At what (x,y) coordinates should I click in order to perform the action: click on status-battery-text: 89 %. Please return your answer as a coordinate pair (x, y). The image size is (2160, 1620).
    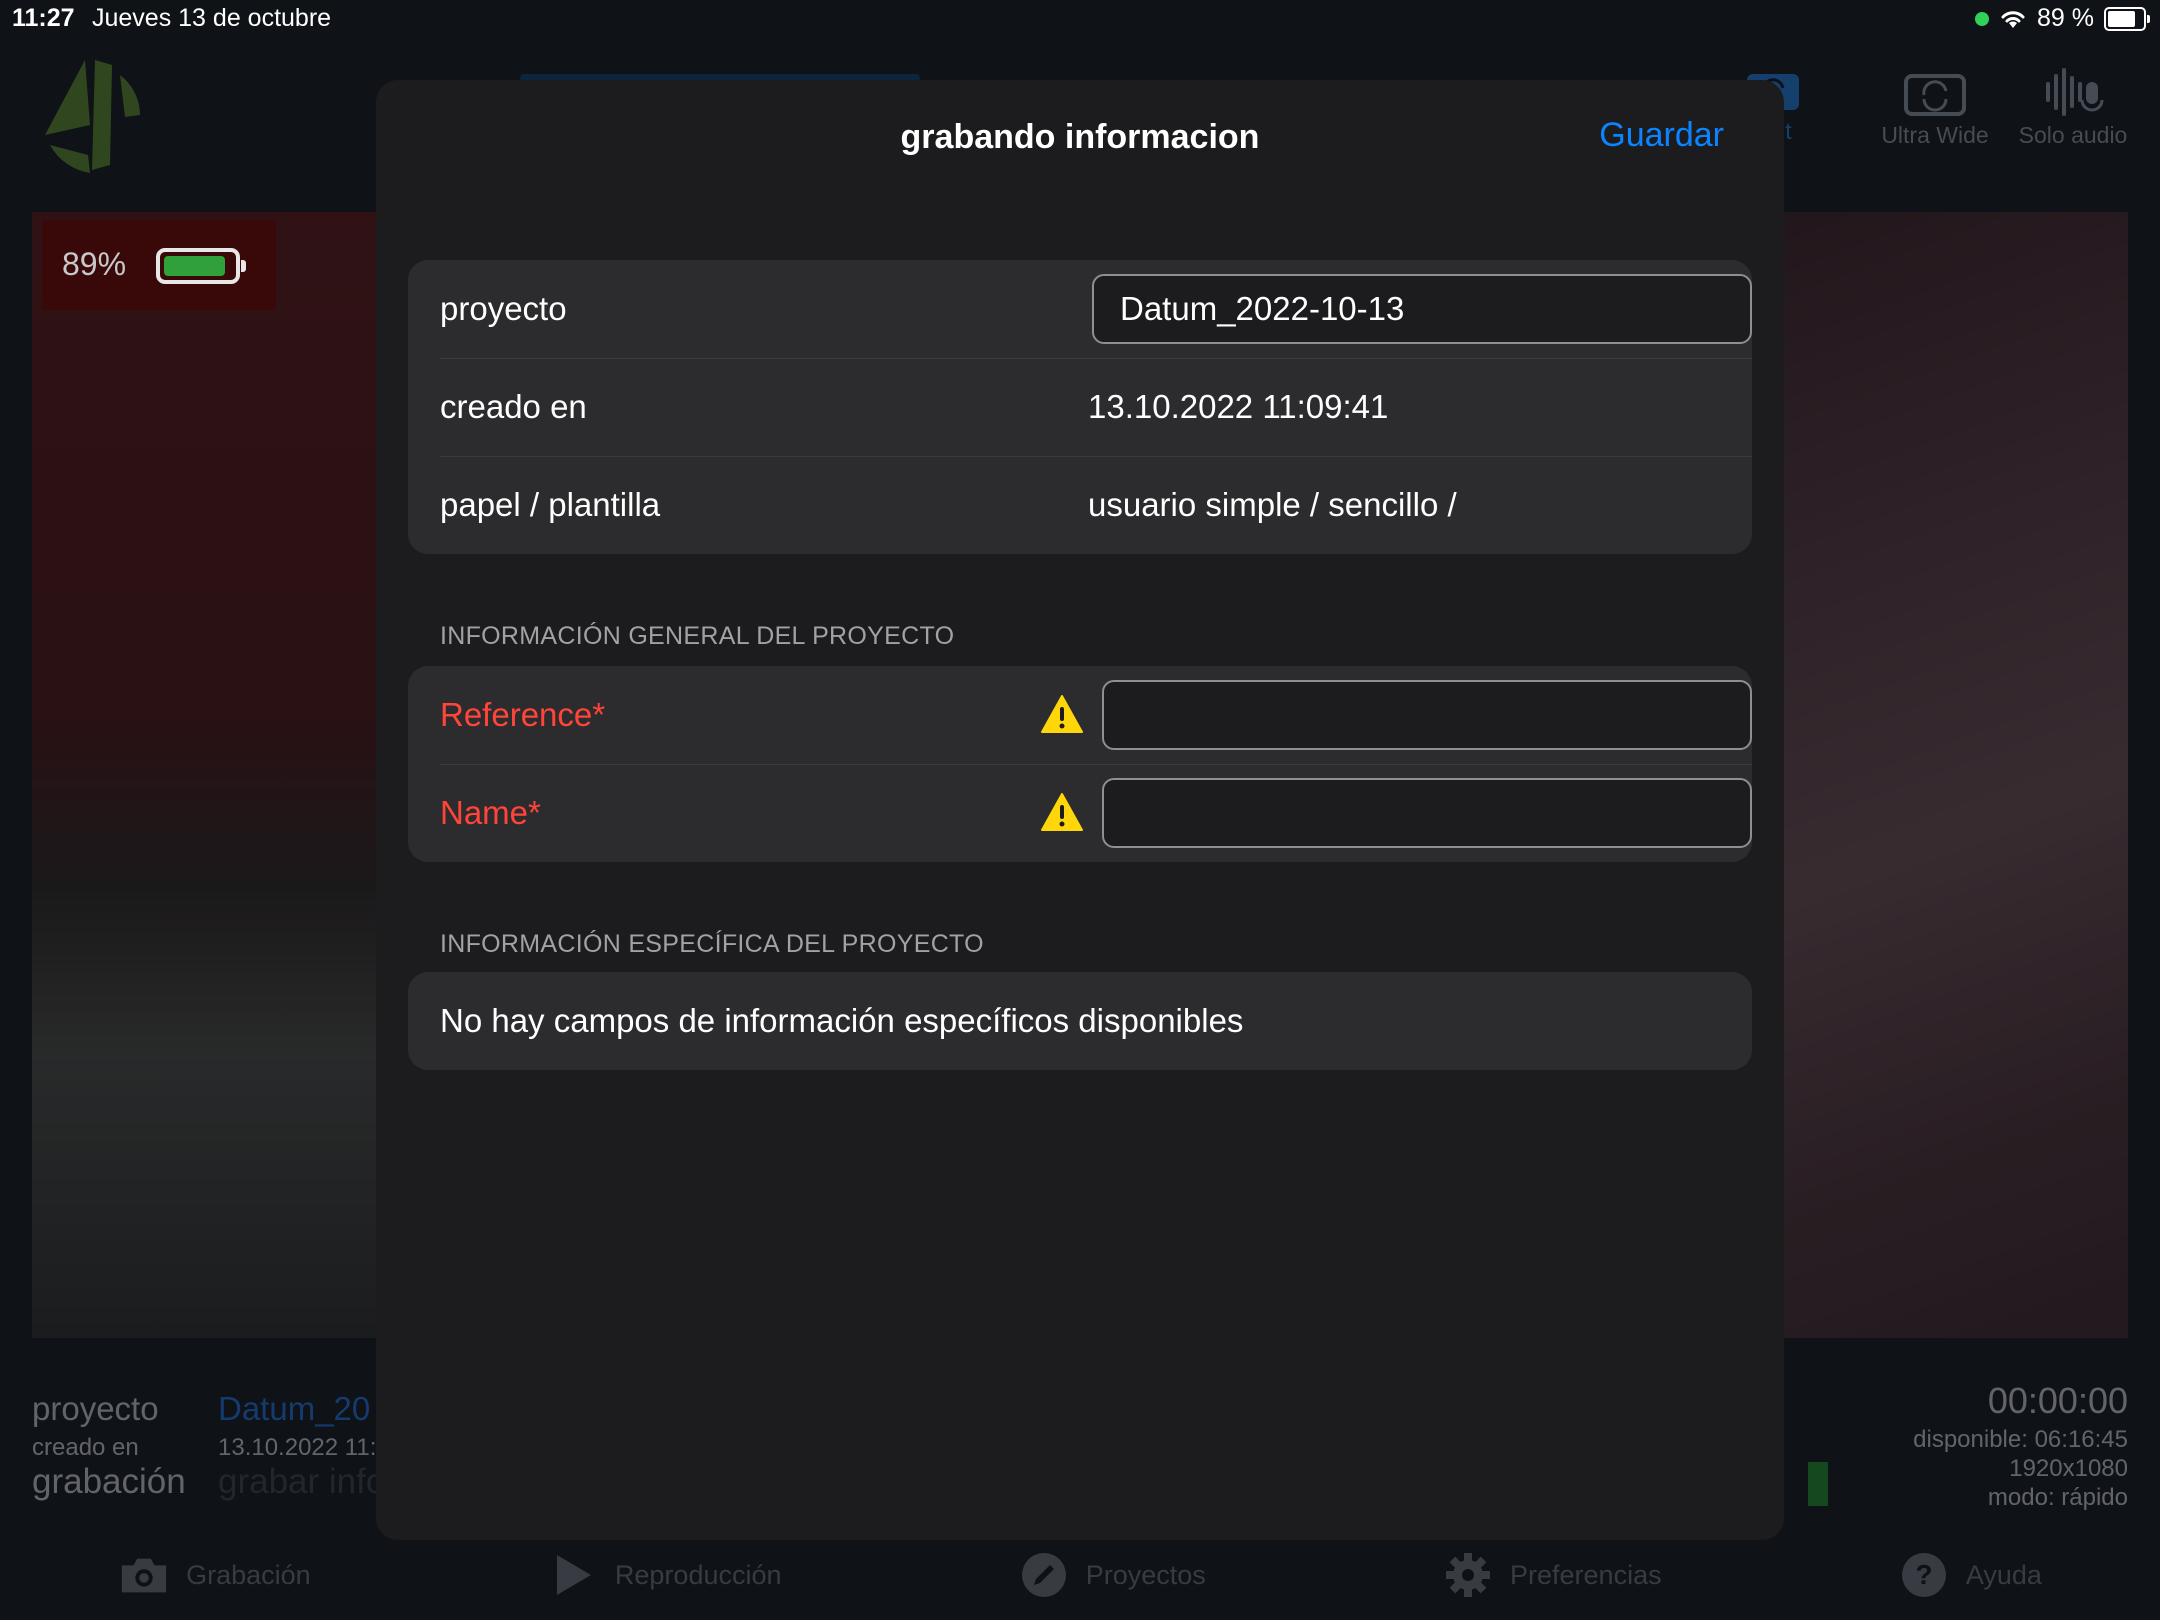
    Looking at the image, I should click on (2065, 18).